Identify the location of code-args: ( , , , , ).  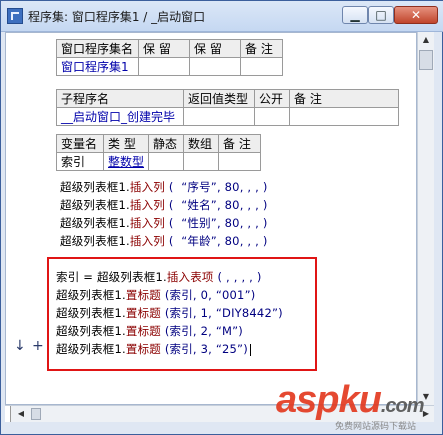
(237, 277).